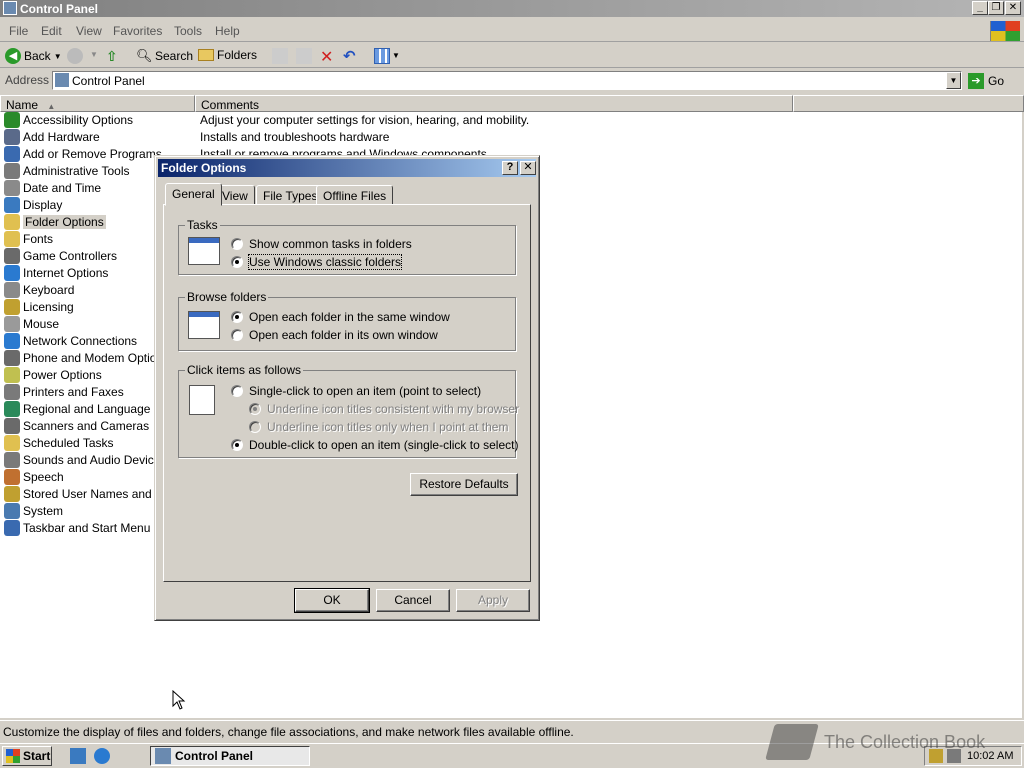 The width and height of the screenshot is (1024, 768). What do you see at coordinates (493, 600) in the screenshot?
I see `apply-button: Apply` at bounding box center [493, 600].